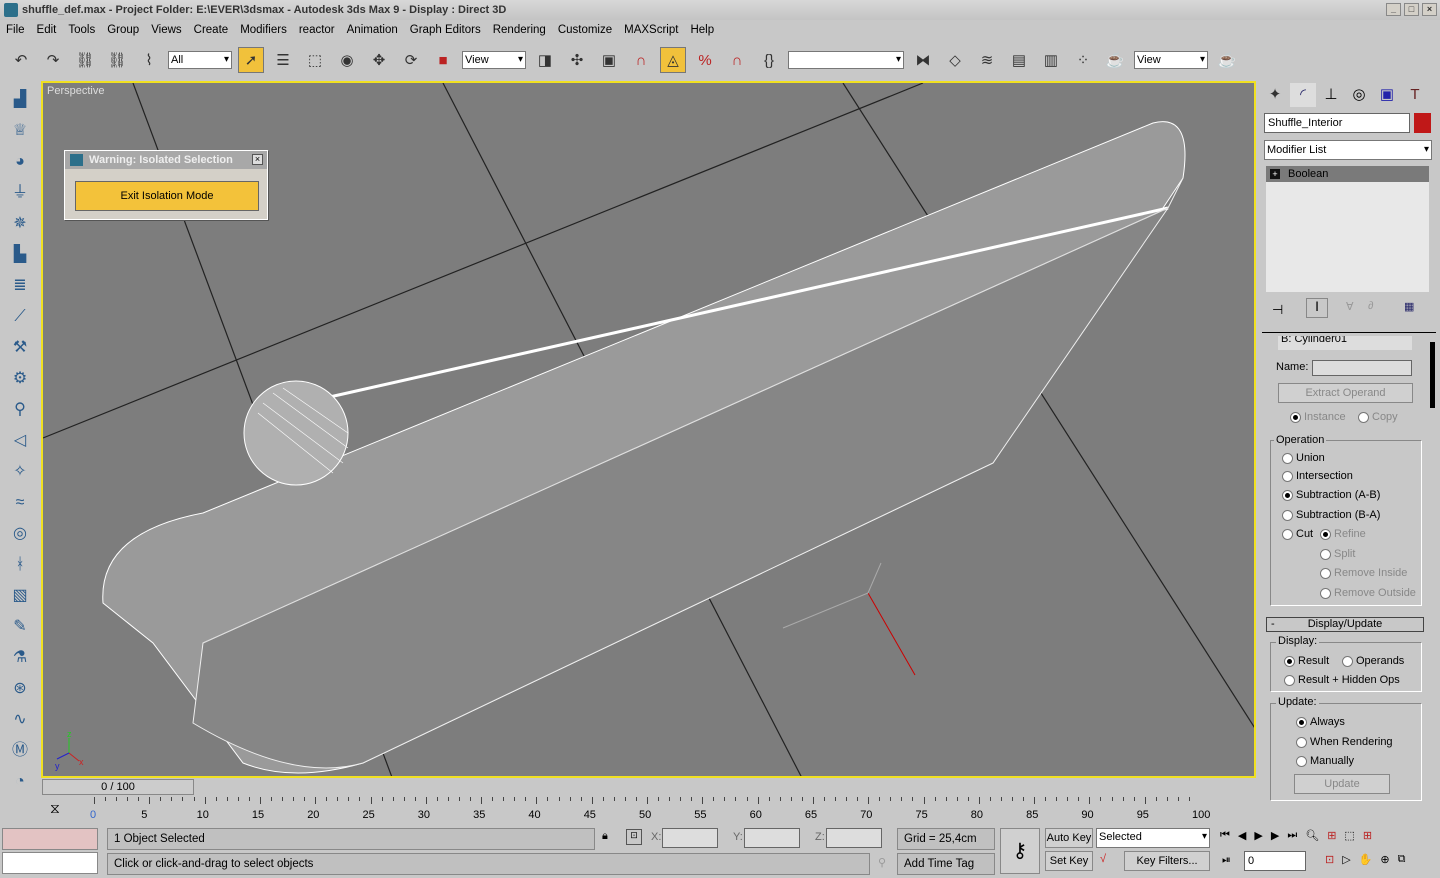 This screenshot has width=1440, height=878. I want to click on shirt-icon: ♕, so click(20, 131).